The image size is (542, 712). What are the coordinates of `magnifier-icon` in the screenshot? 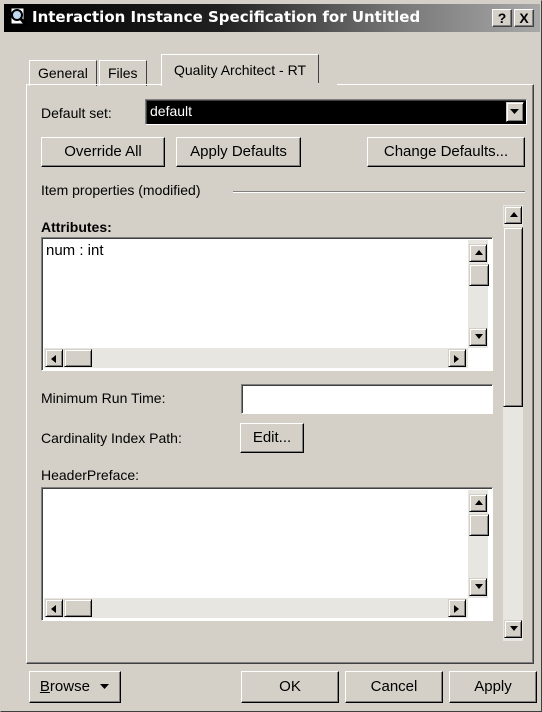 It's located at (19, 18).